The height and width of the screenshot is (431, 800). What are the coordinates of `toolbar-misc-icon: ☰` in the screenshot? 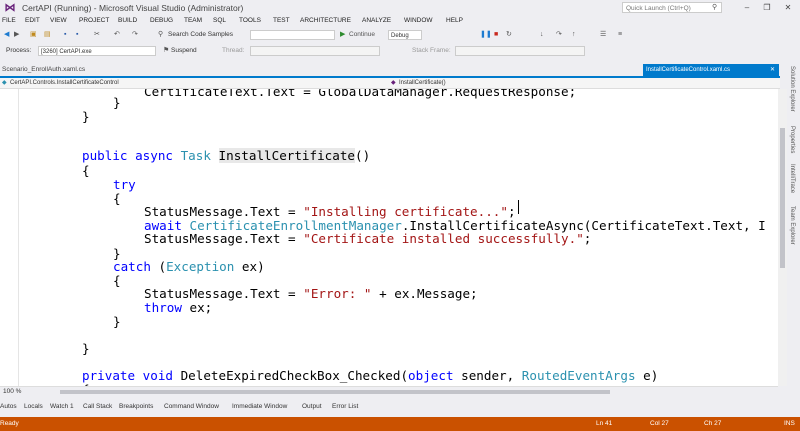 It's located at (603, 35).